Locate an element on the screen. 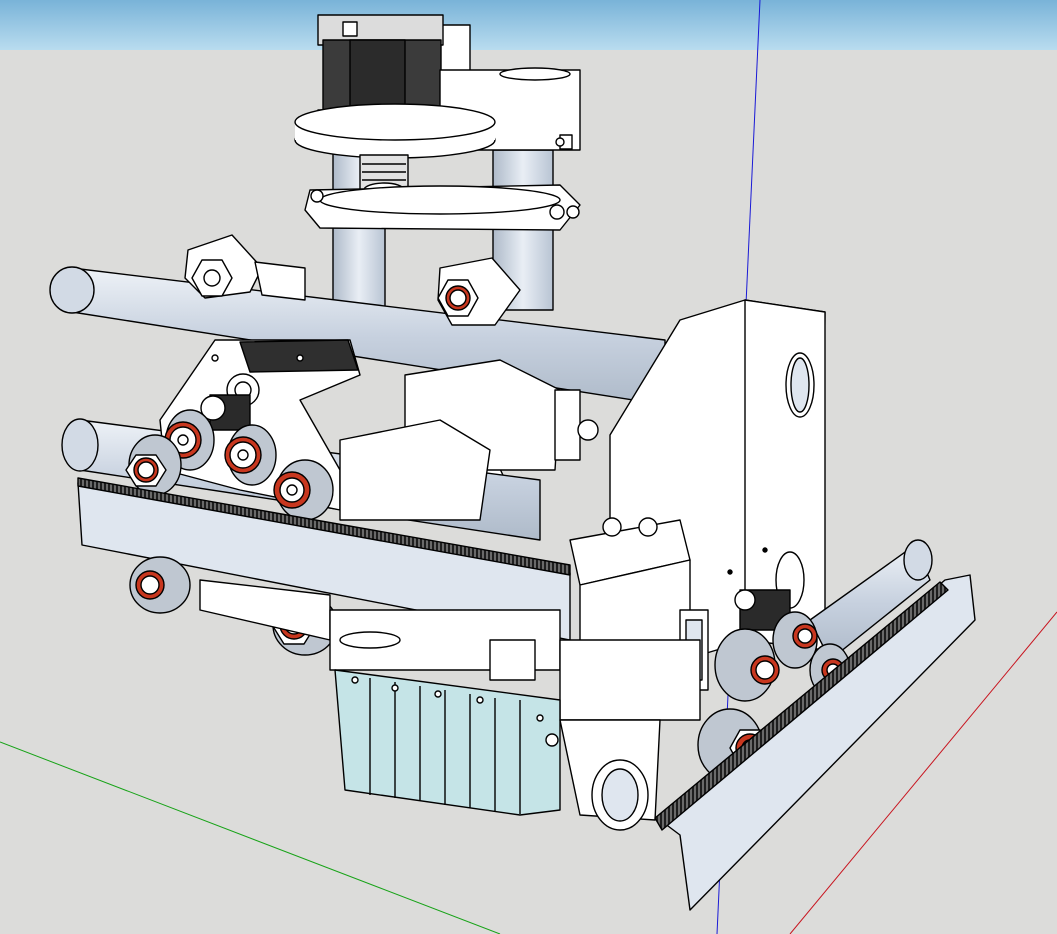 The width and height of the screenshot is (1057, 934). sky is located at coordinates (528, 25).